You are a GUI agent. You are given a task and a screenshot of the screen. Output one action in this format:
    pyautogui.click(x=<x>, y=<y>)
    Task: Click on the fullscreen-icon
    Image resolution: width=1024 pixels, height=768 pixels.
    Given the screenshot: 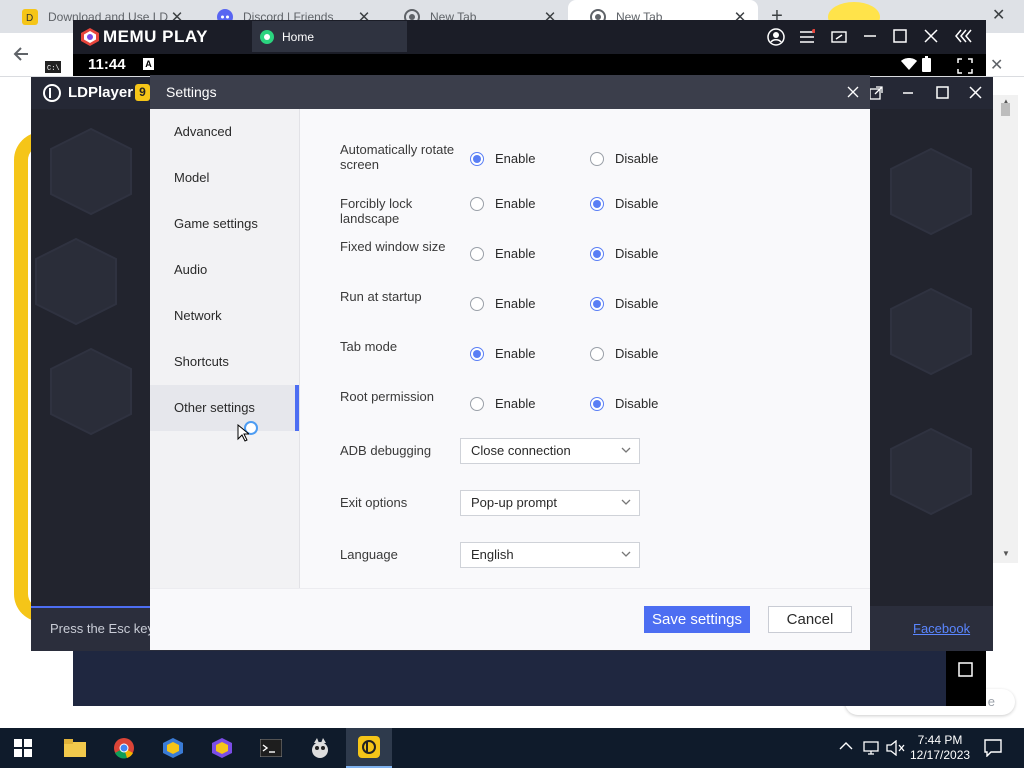 What is the action you would take?
    pyautogui.click(x=965, y=66)
    